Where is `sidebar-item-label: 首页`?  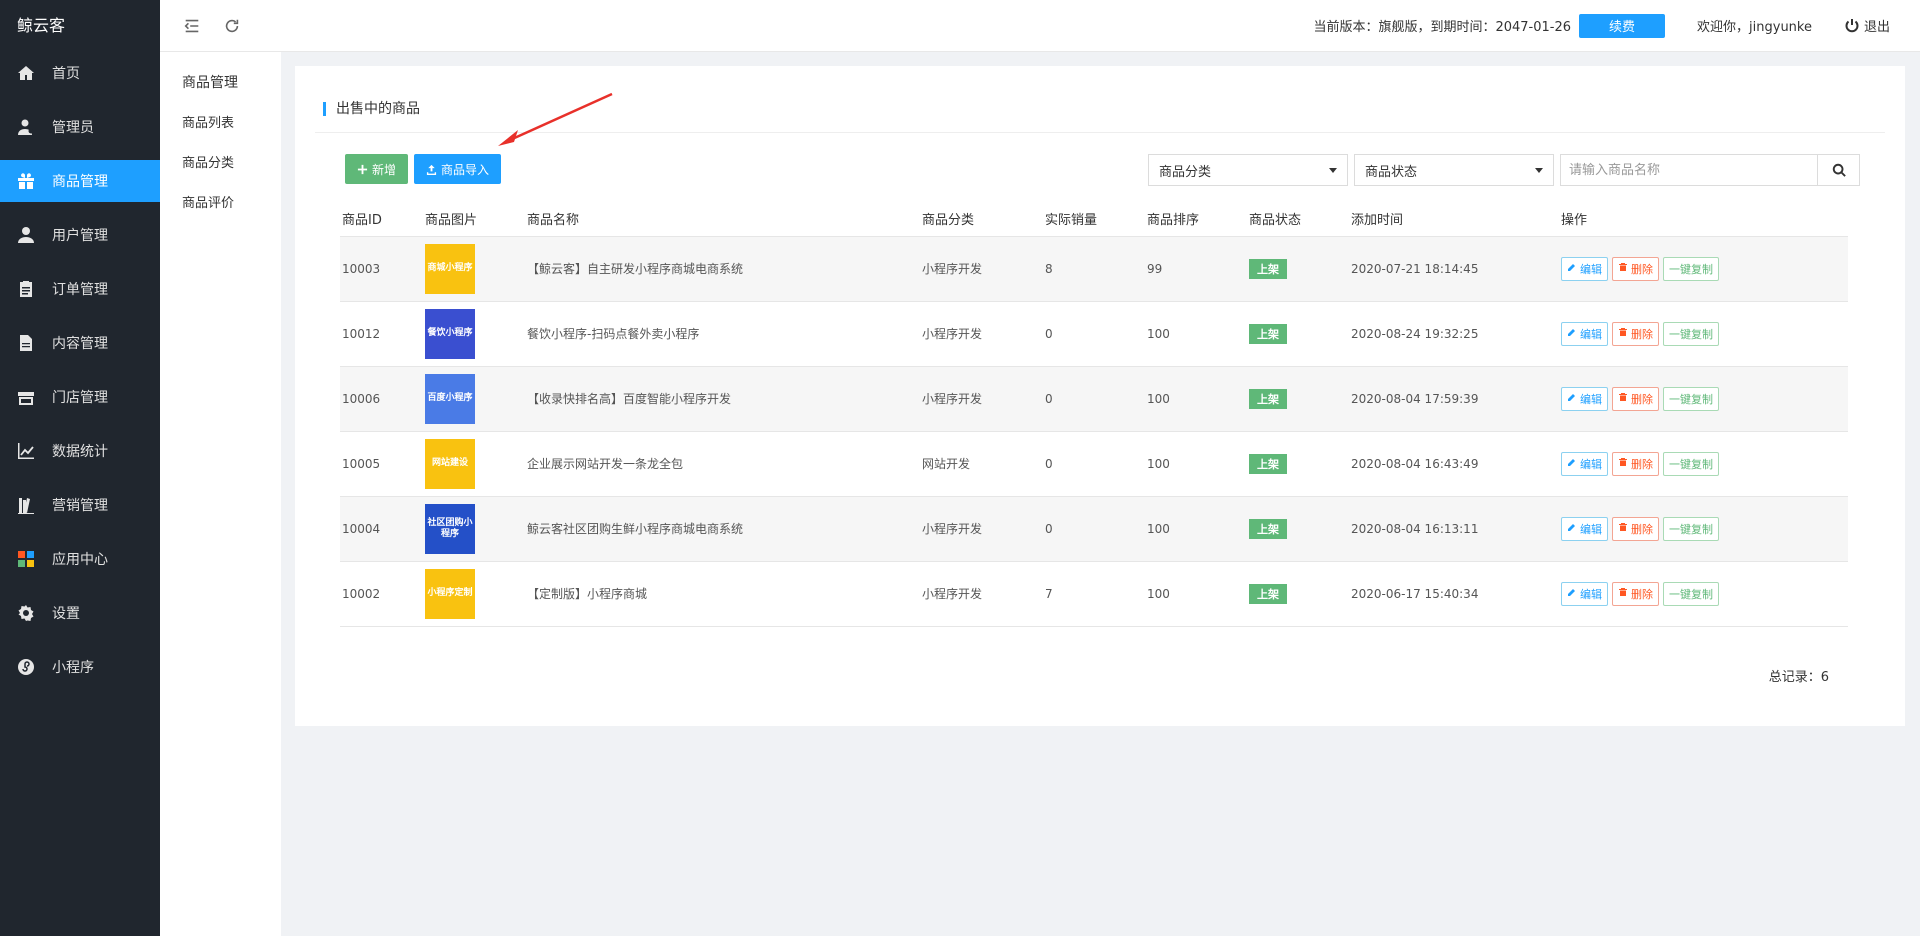
sidebar-item-label: 首页 is located at coordinates (66, 74).